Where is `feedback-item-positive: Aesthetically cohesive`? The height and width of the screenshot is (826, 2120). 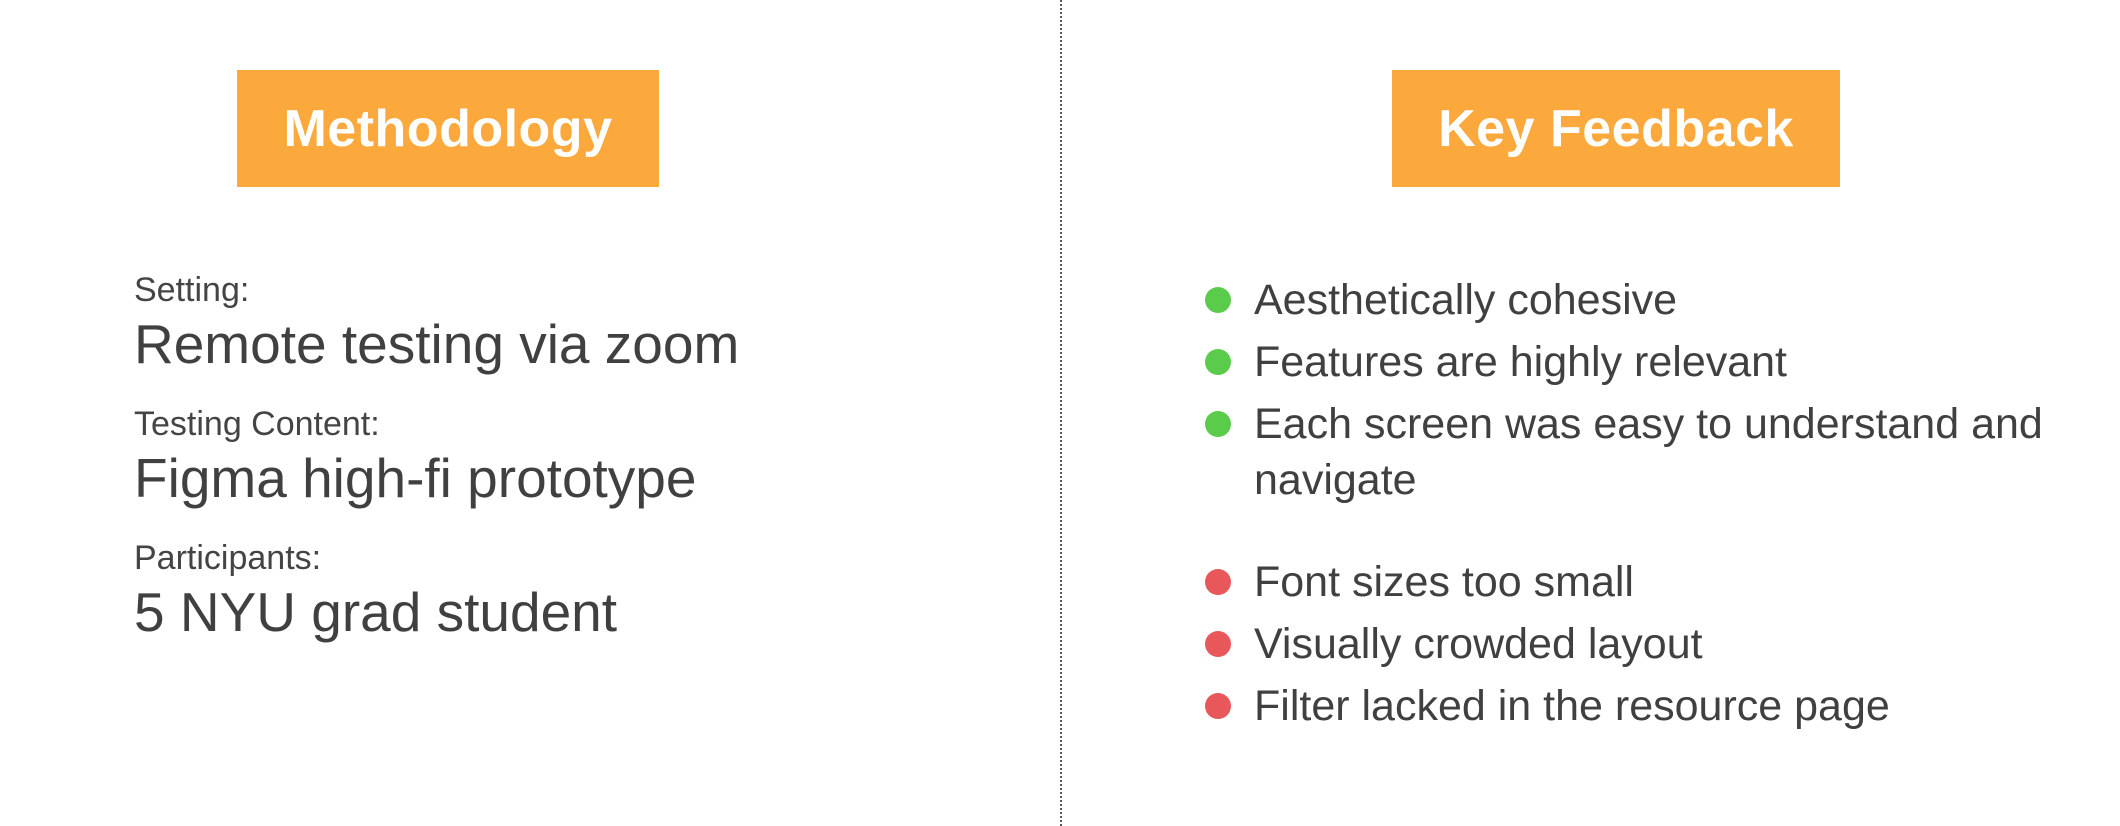
feedback-item-positive: Aesthetically cohesive is located at coordinates (1645, 300).